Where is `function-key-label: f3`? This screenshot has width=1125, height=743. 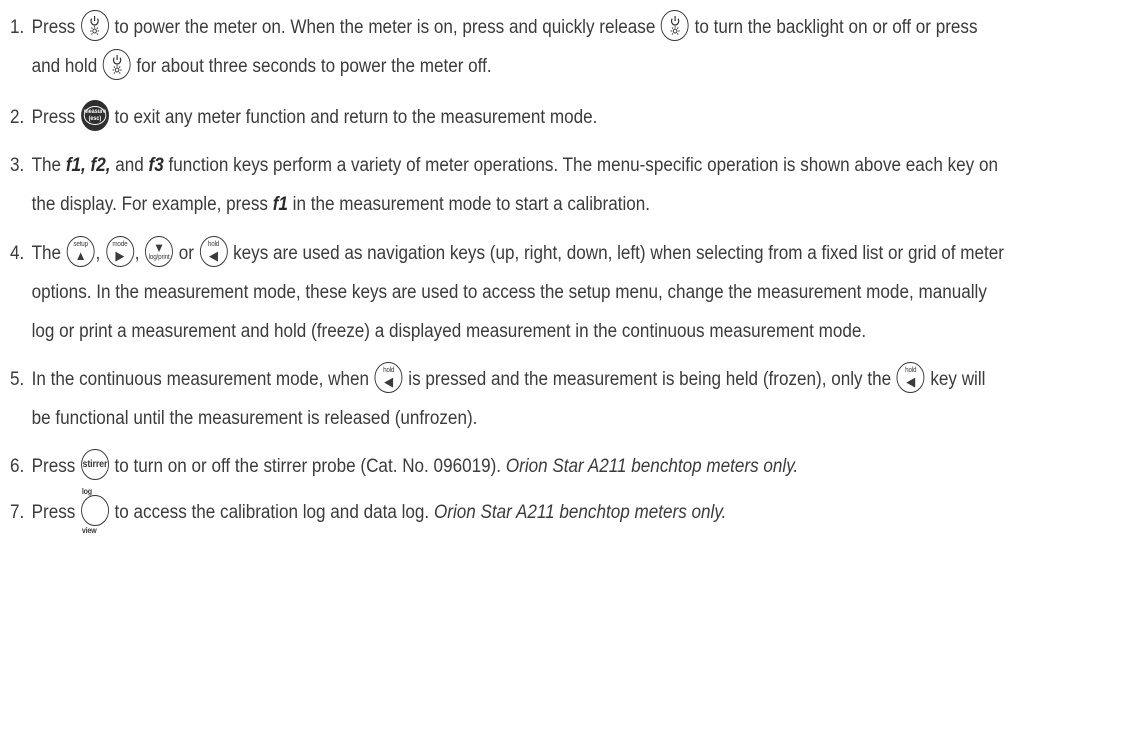 function-key-label: f3 is located at coordinates (156, 165).